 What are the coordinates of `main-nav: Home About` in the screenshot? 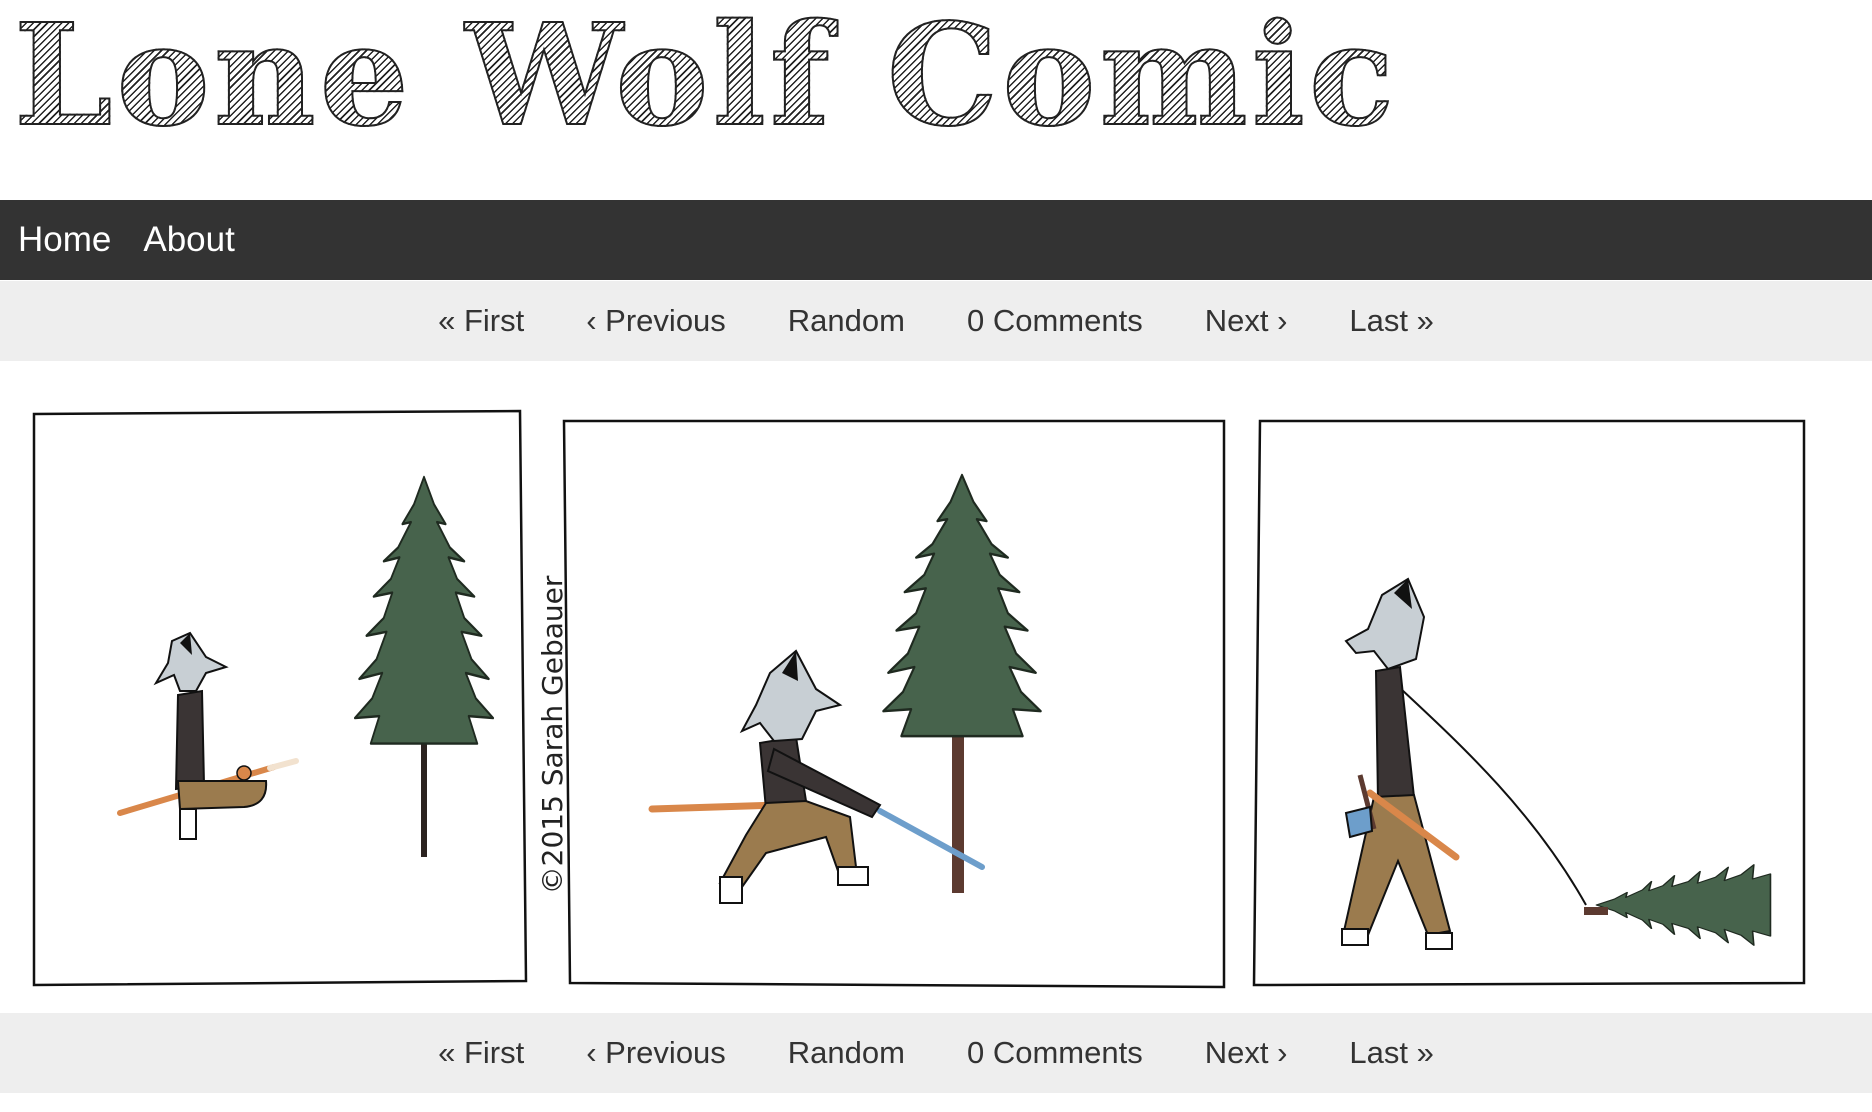 It's located at (936, 240).